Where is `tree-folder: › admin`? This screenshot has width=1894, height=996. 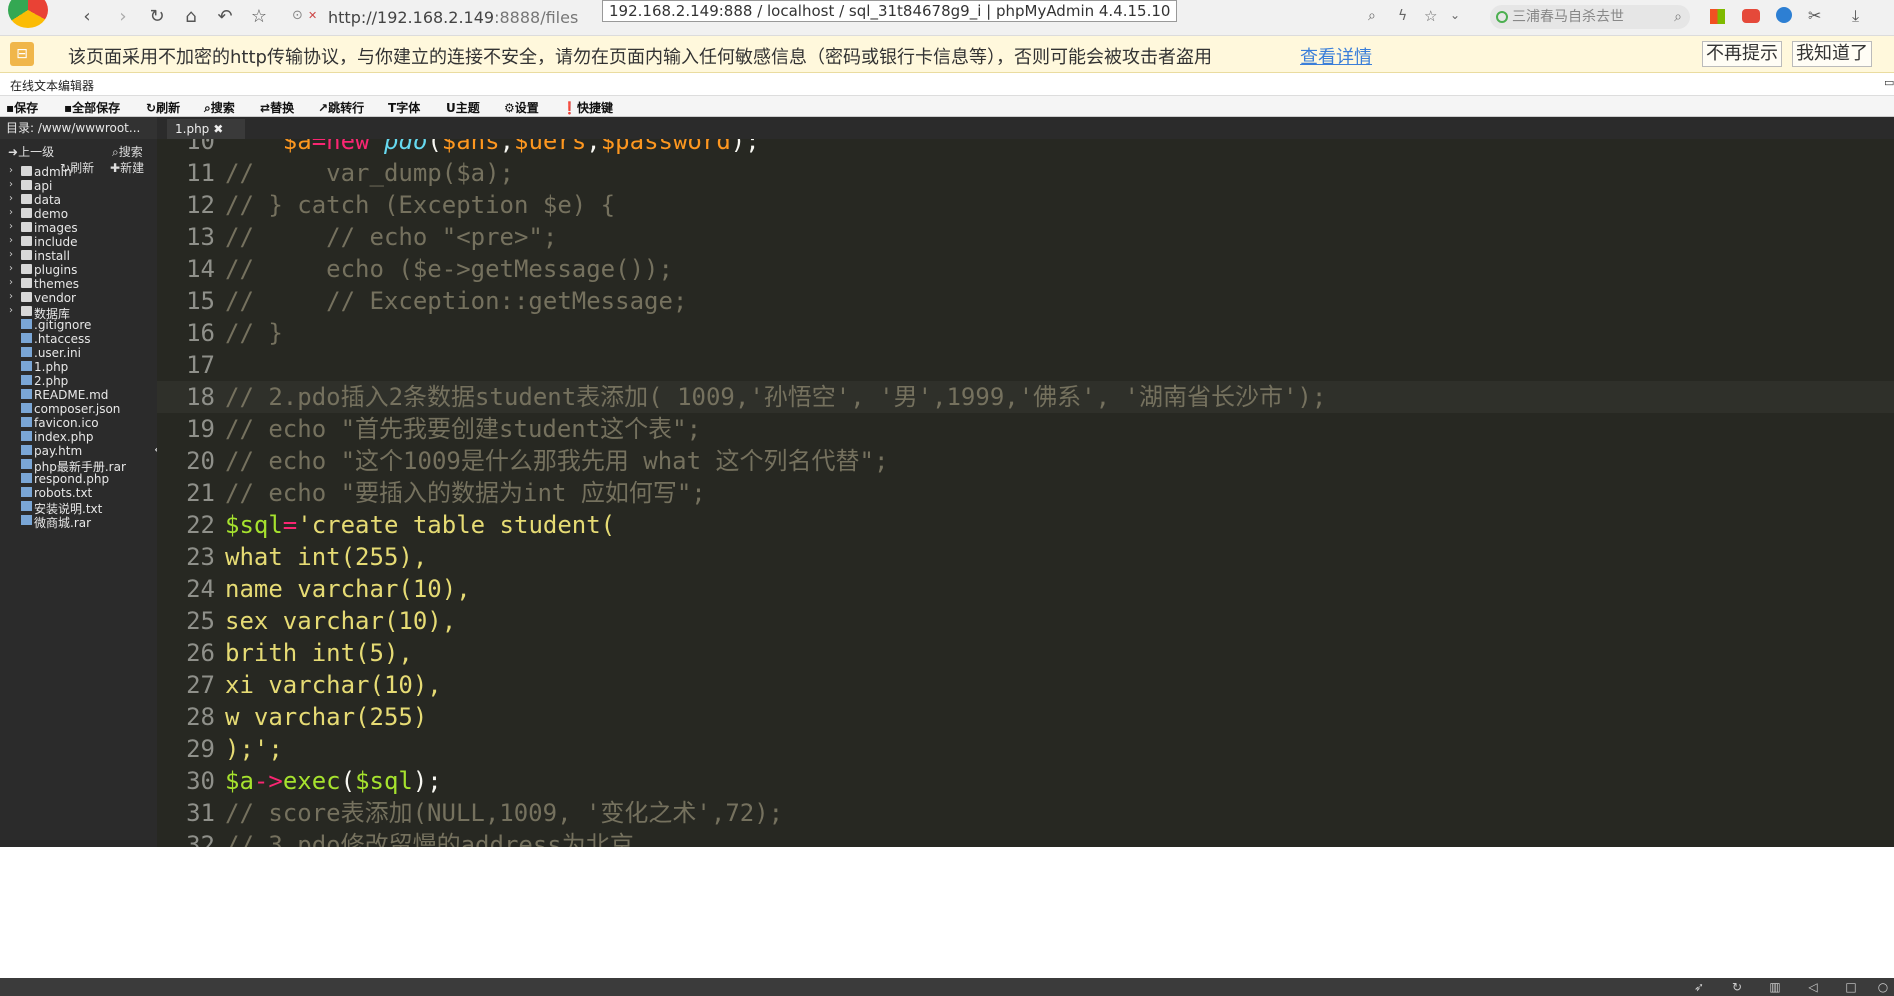 tree-folder: › admin is located at coordinates (78, 172).